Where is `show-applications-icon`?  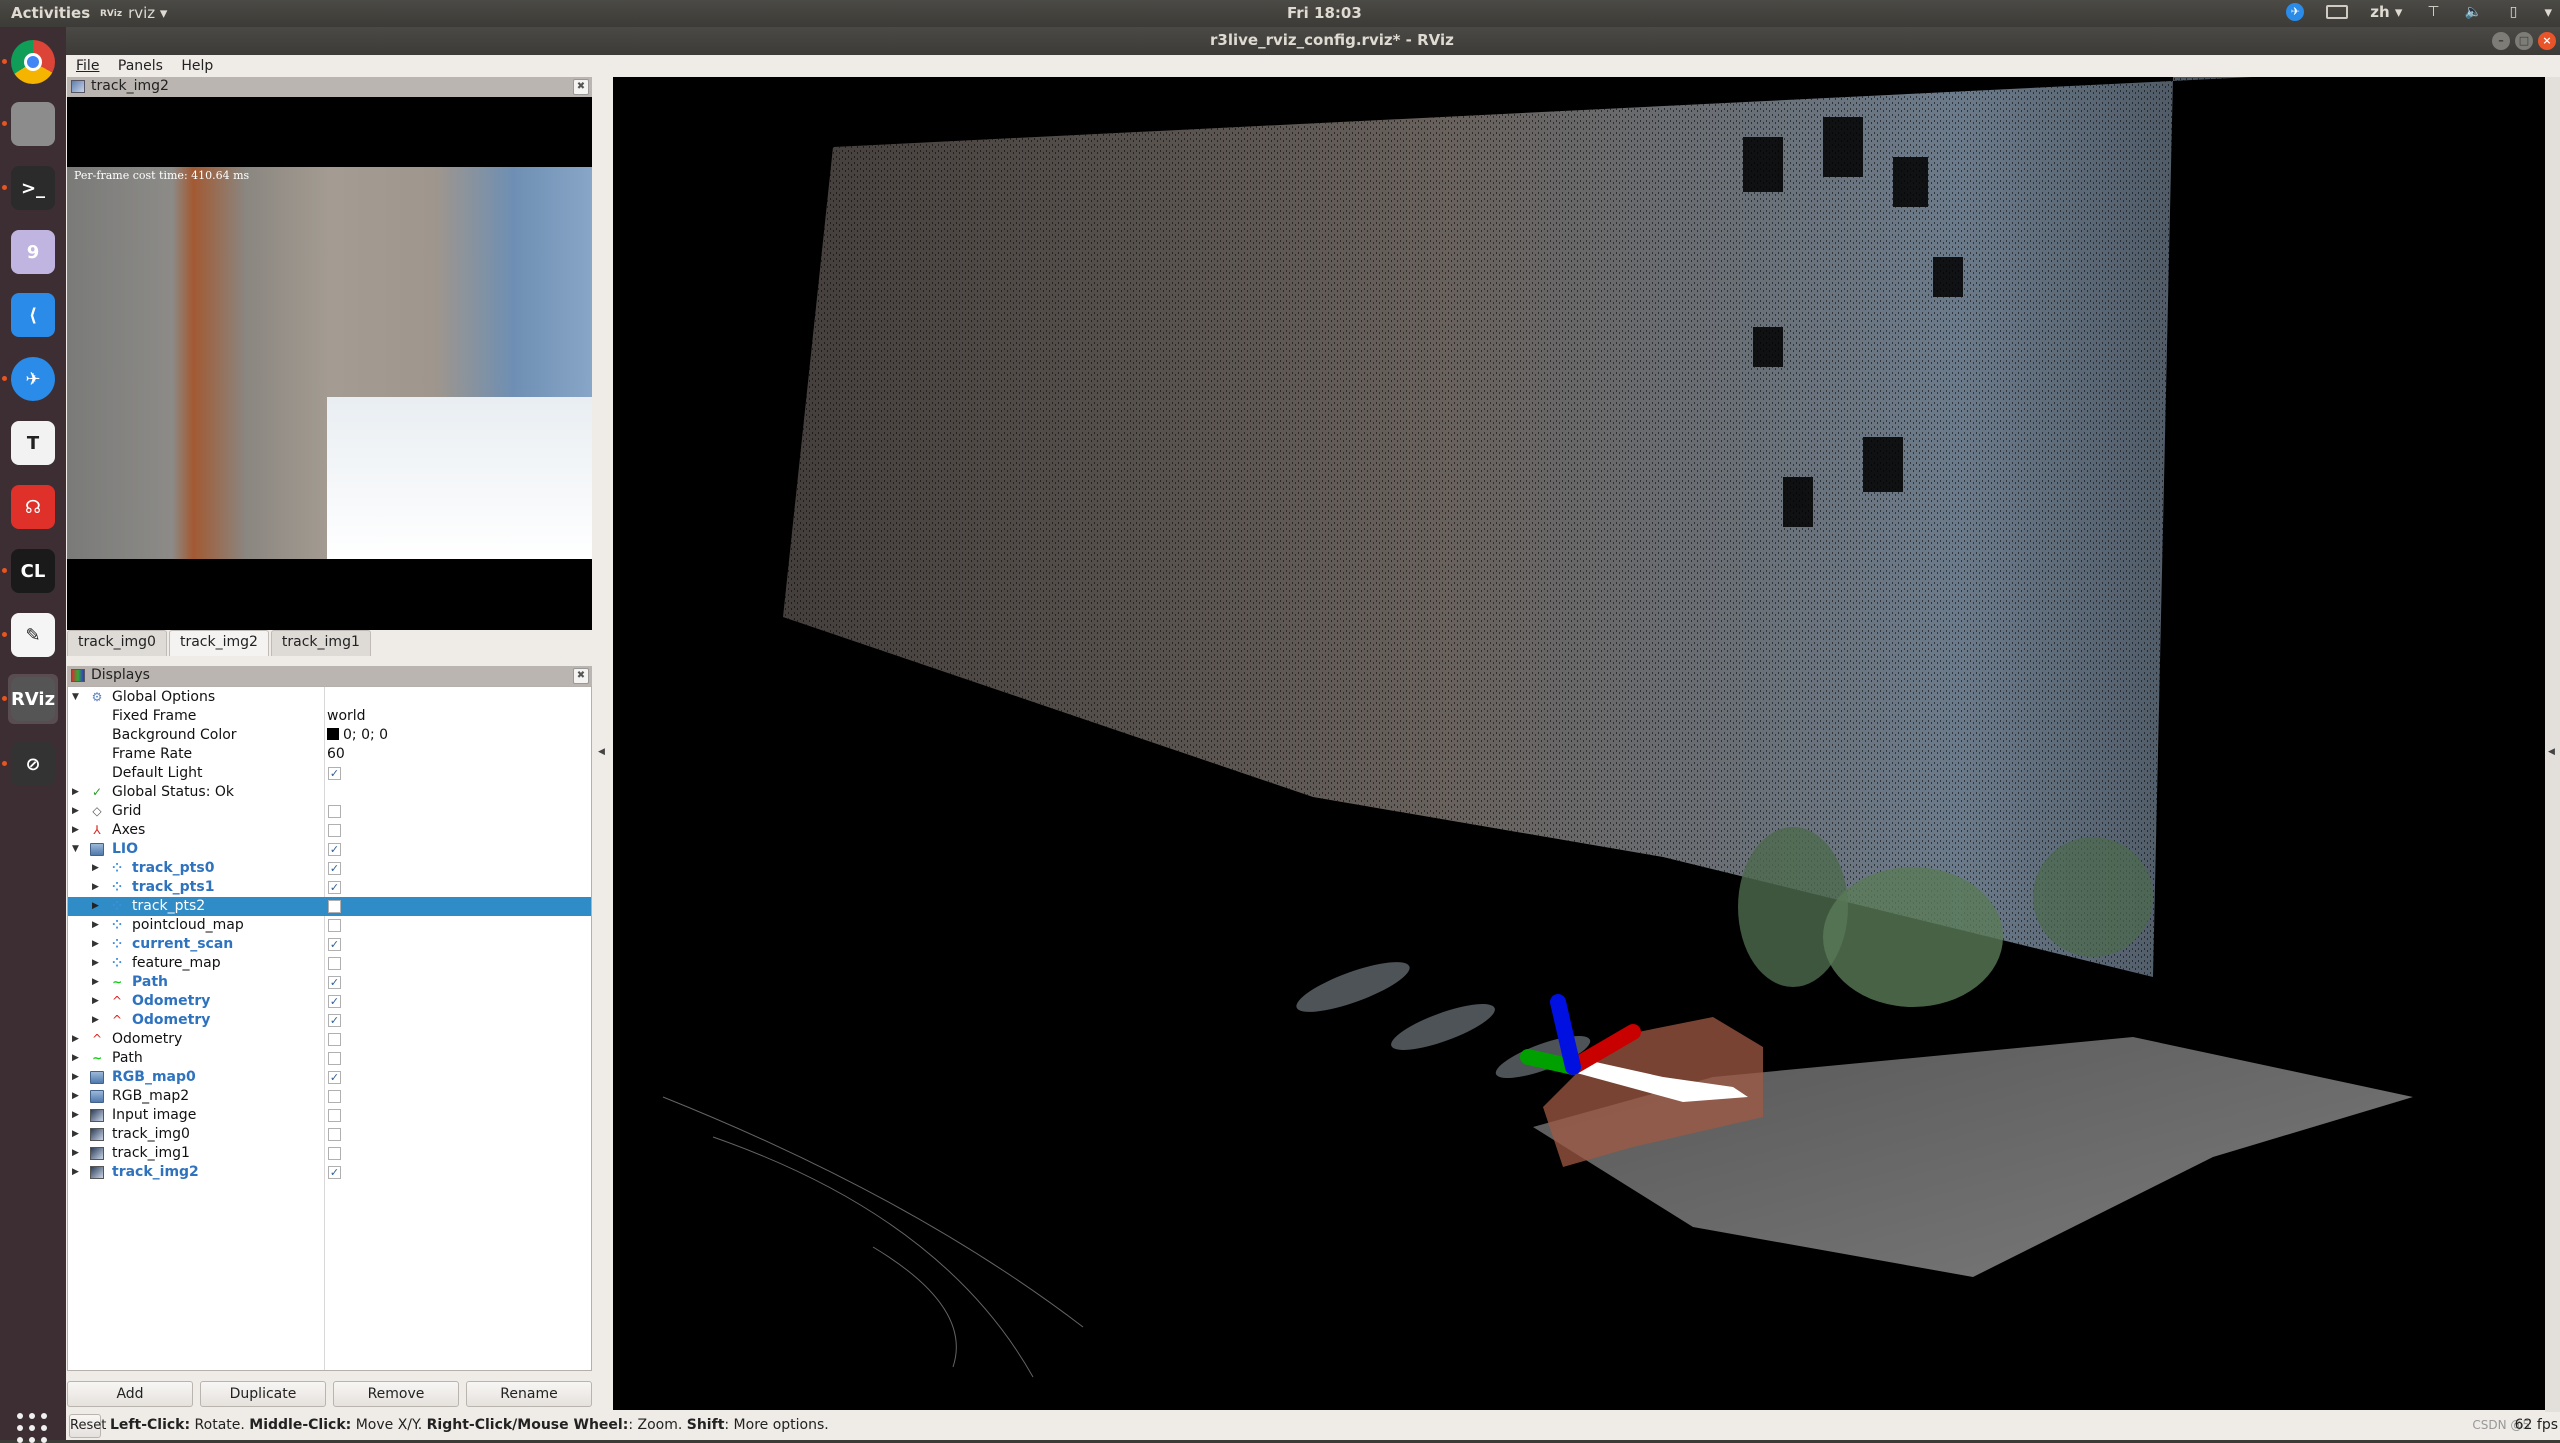 show-applications-icon is located at coordinates (32, 1428).